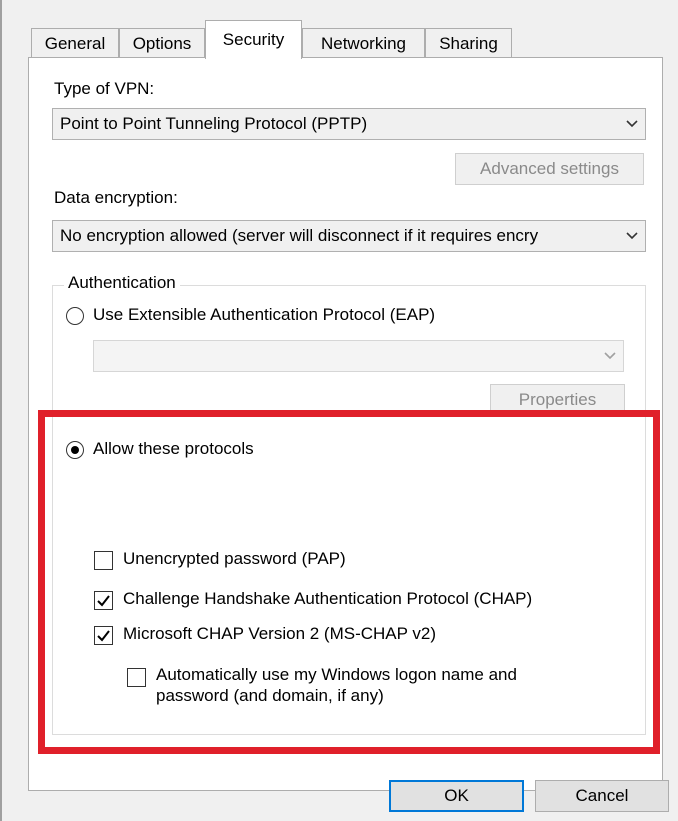 This screenshot has width=678, height=821. I want to click on vpn-type-label: Type of VPN:, so click(104, 88).